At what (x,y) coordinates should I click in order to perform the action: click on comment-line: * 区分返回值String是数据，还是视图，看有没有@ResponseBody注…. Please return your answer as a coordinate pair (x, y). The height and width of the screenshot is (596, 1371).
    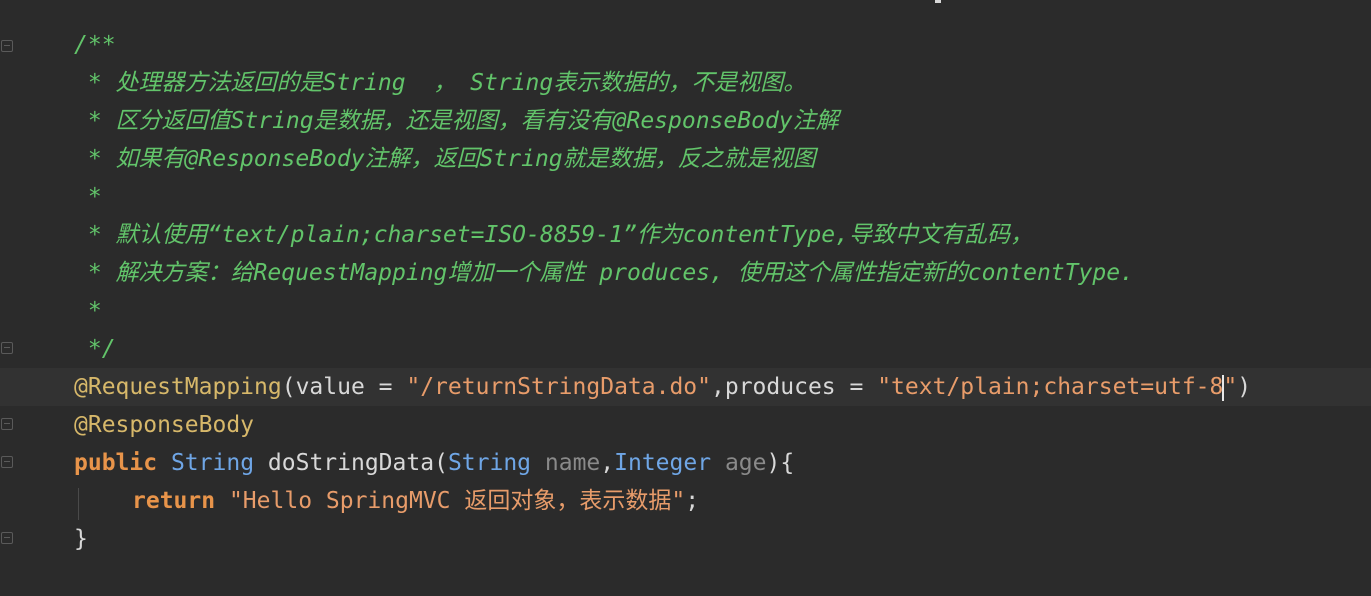
    Looking at the image, I should click on (456, 121).